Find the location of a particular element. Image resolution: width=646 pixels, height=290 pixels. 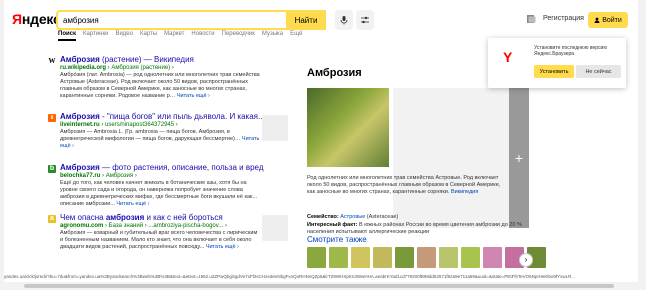

more-images-button: + is located at coordinates (519, 158).